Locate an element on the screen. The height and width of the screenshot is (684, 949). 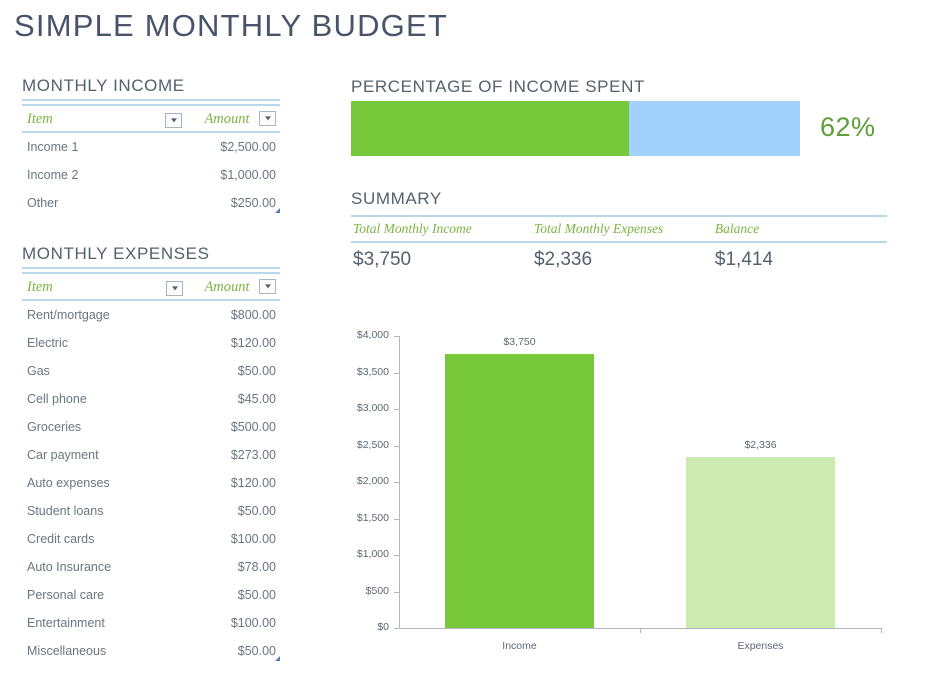
page-title: SIMPLE MONTHLY BUDGET is located at coordinates (231, 25).